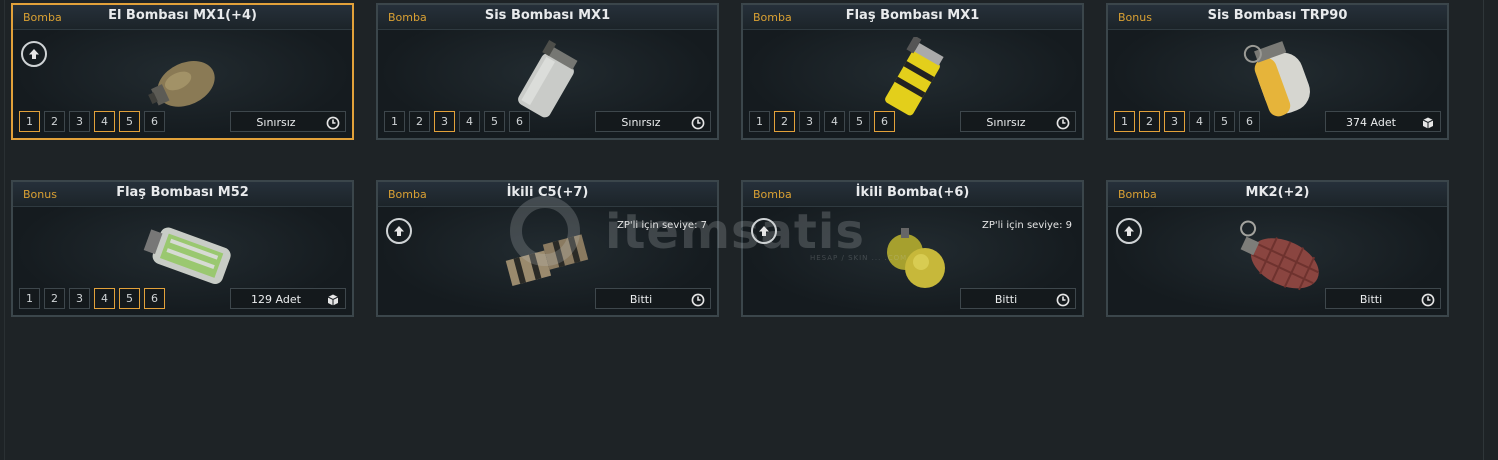 The height and width of the screenshot is (460, 1498). I want to click on item-card: Bonus Sis Bombası TRP90 1 2 3 4 5 6 374 Adet, so click(1277, 71).